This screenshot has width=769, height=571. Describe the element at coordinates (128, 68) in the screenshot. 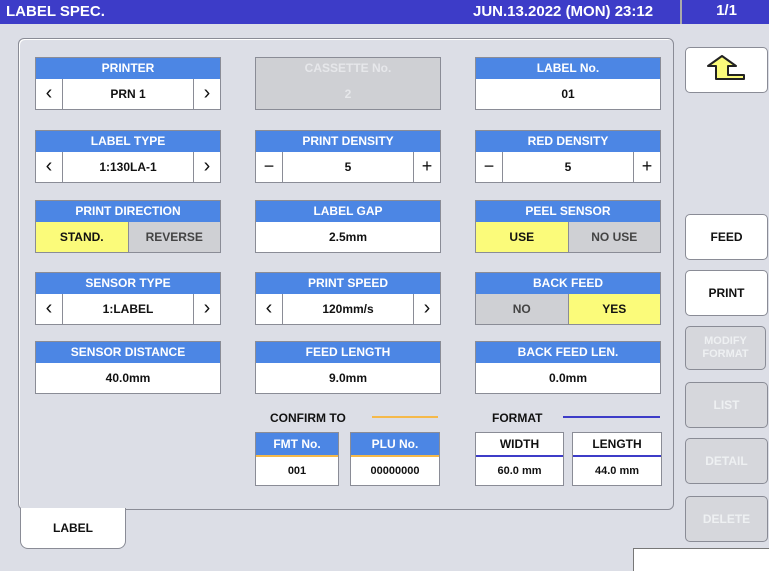

I see `printer-label: PRINTER` at that location.